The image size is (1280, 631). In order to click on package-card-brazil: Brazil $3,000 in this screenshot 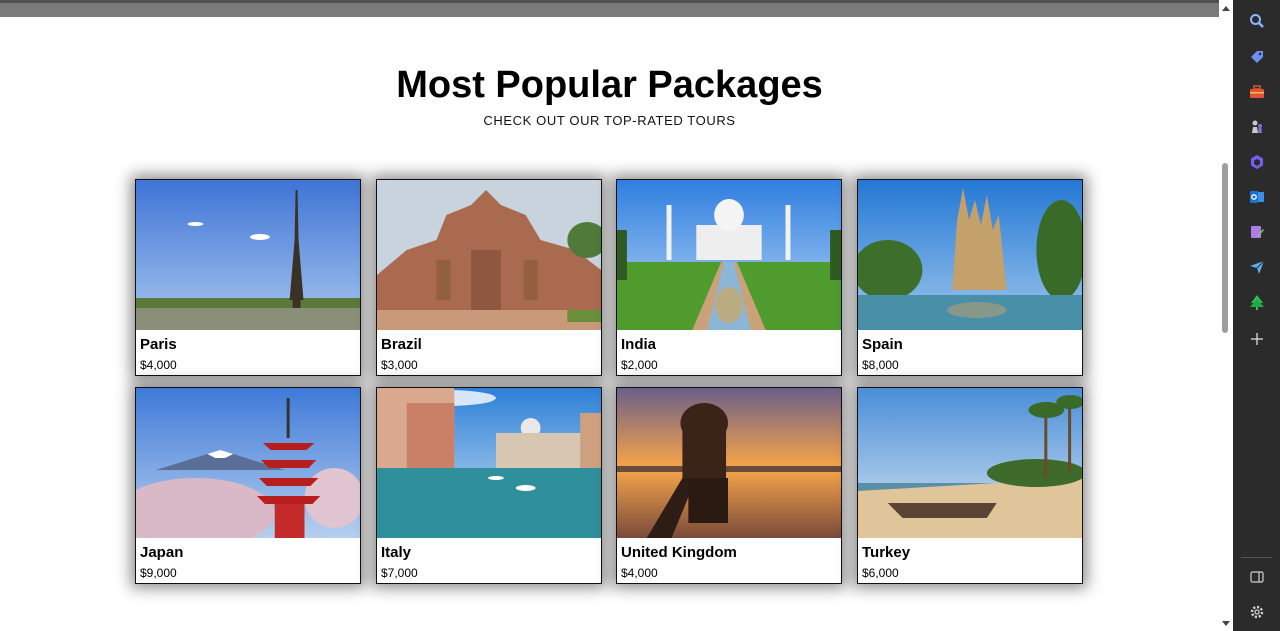, I will do `click(489, 277)`.